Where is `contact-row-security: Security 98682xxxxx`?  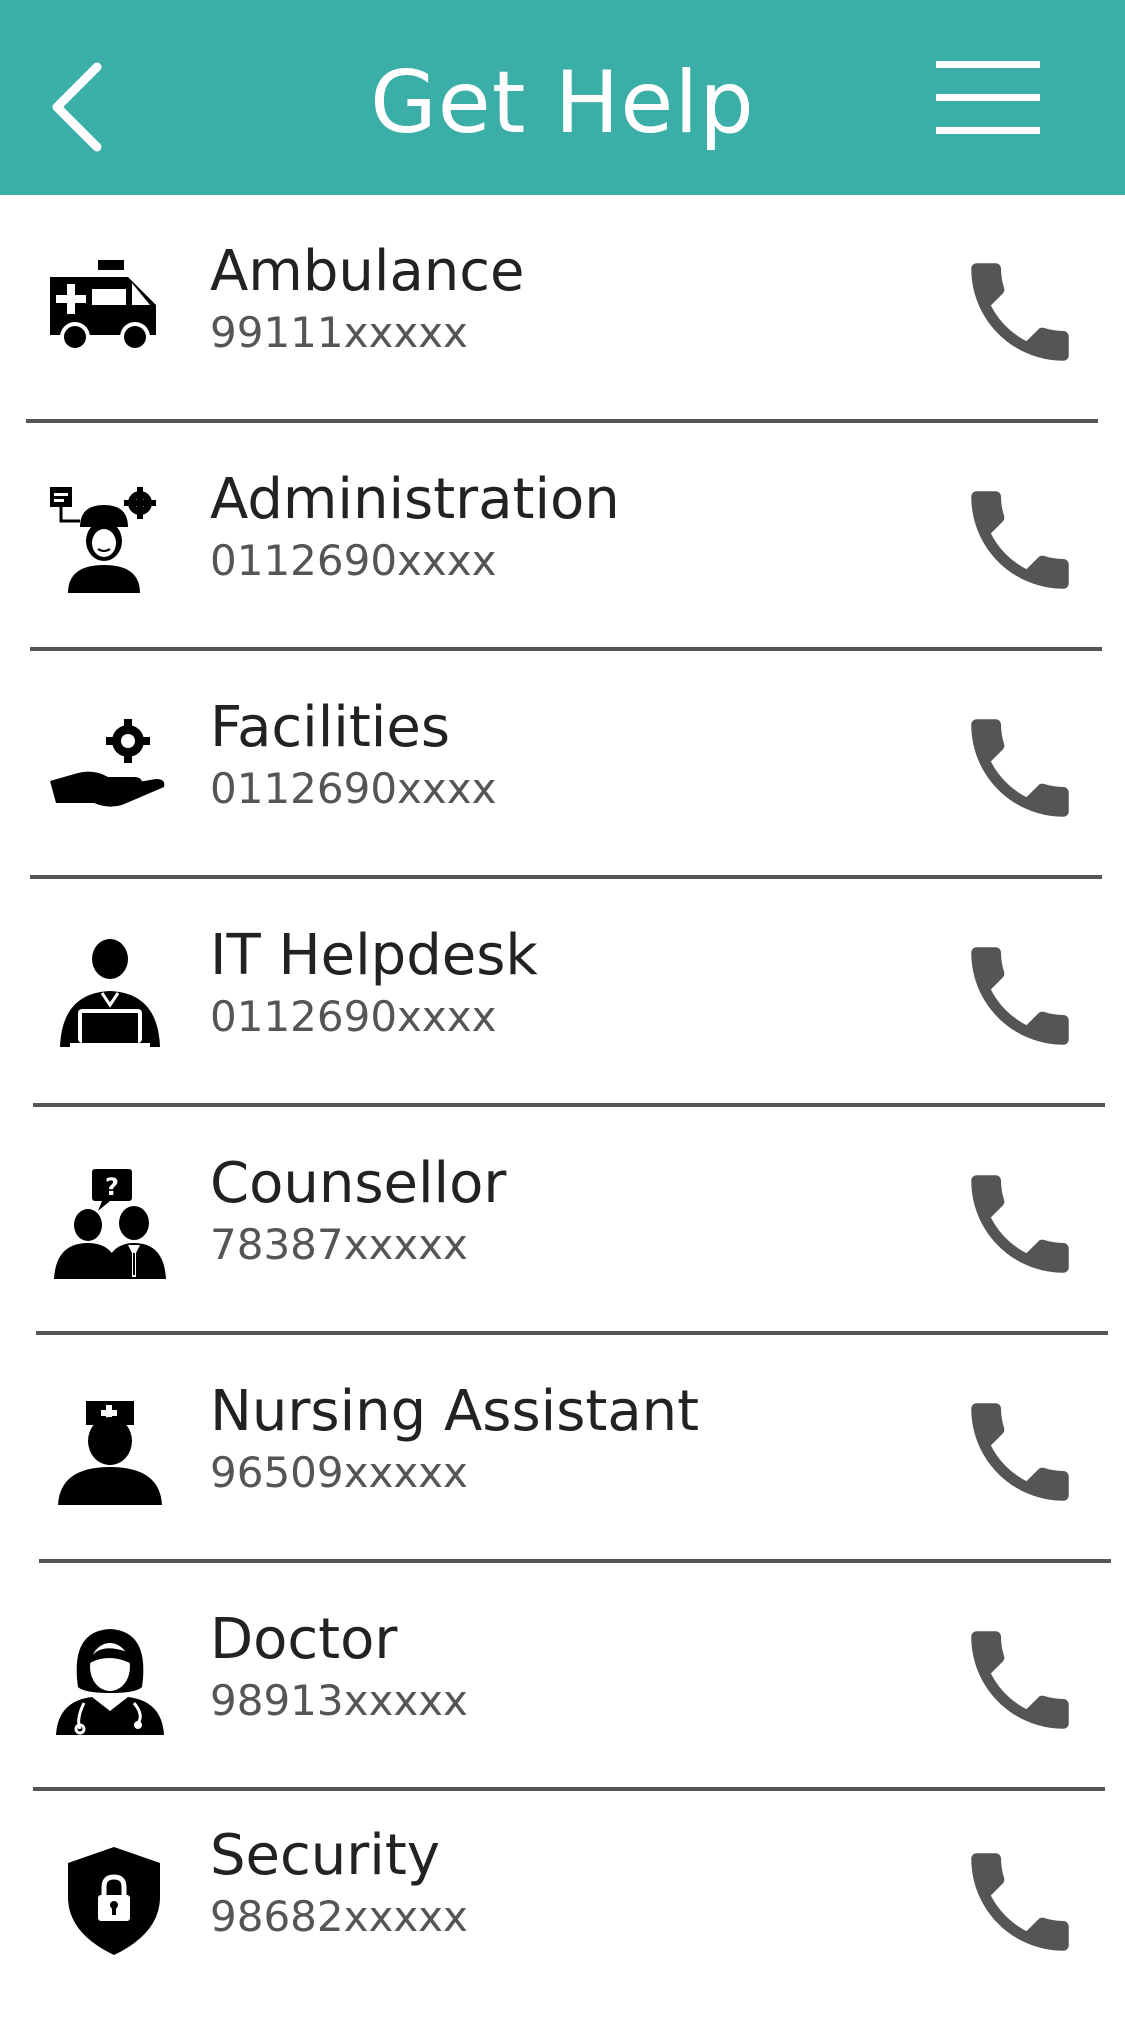 contact-row-security: Security 98682xxxxx is located at coordinates (562, 1905).